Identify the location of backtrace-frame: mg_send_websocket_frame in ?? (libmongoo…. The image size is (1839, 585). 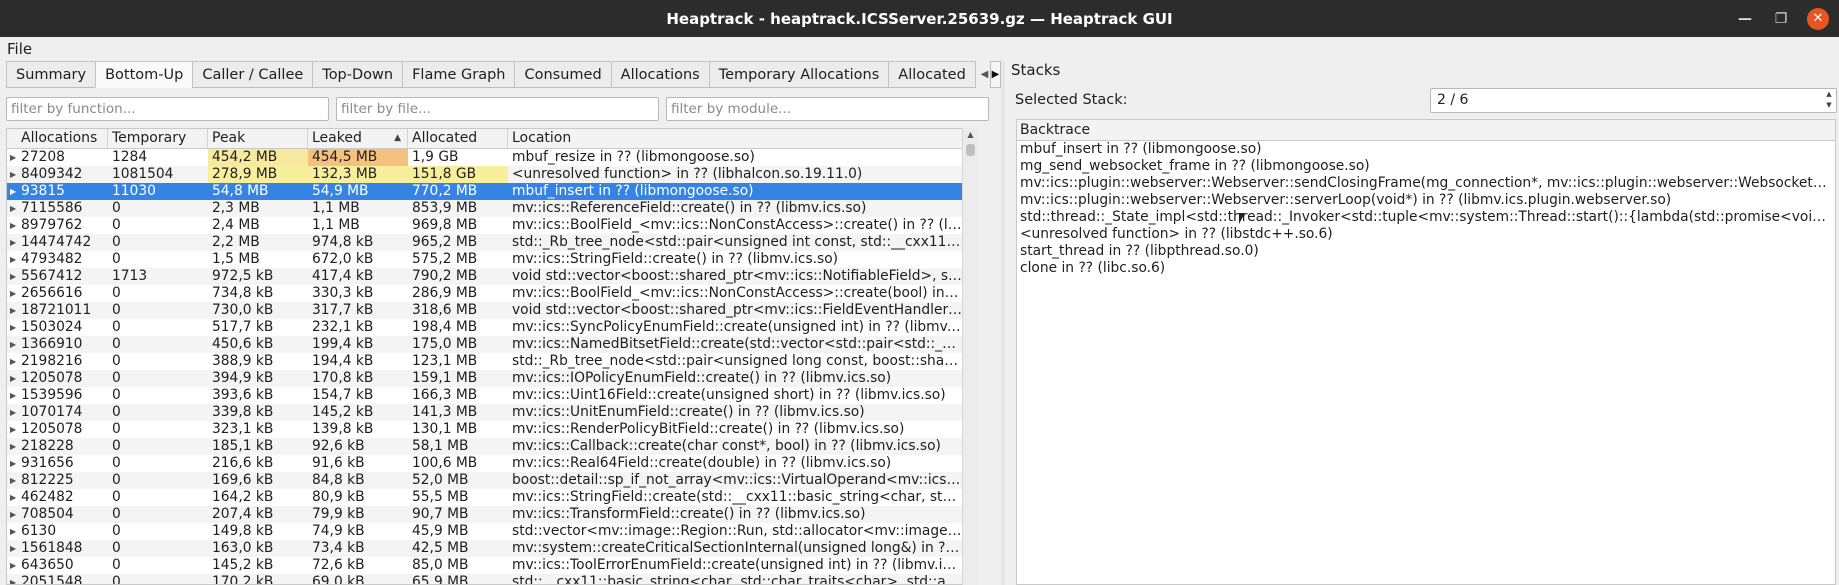
(1426, 166).